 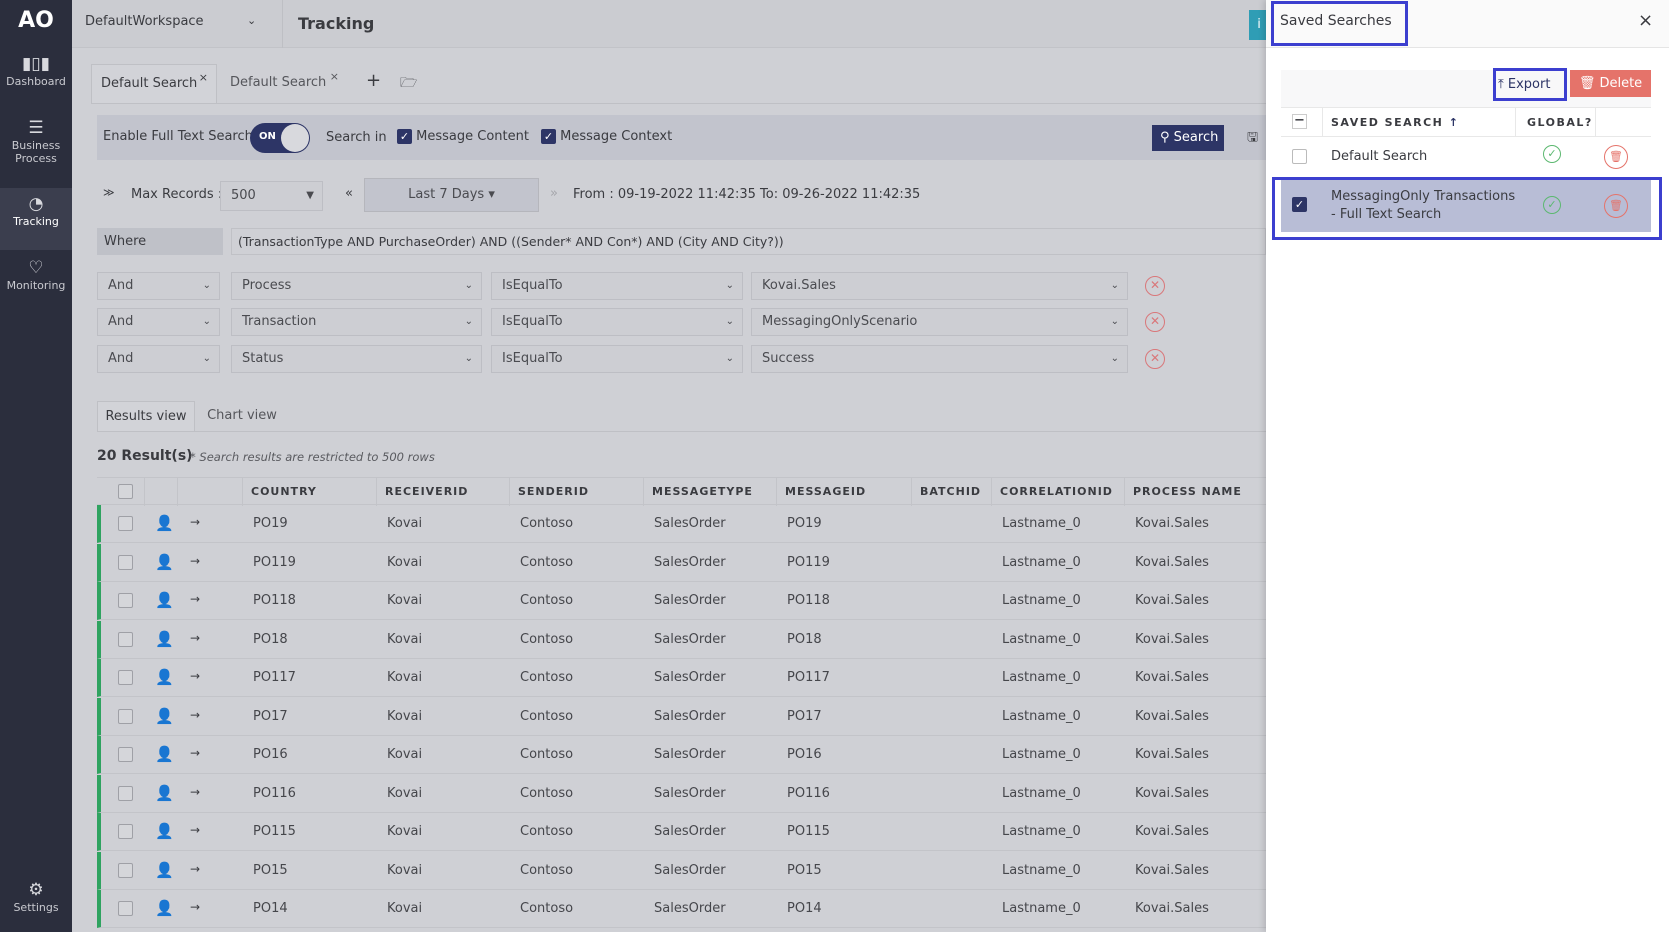 What do you see at coordinates (808, 677) in the screenshot?
I see `table-cell: PO117` at bounding box center [808, 677].